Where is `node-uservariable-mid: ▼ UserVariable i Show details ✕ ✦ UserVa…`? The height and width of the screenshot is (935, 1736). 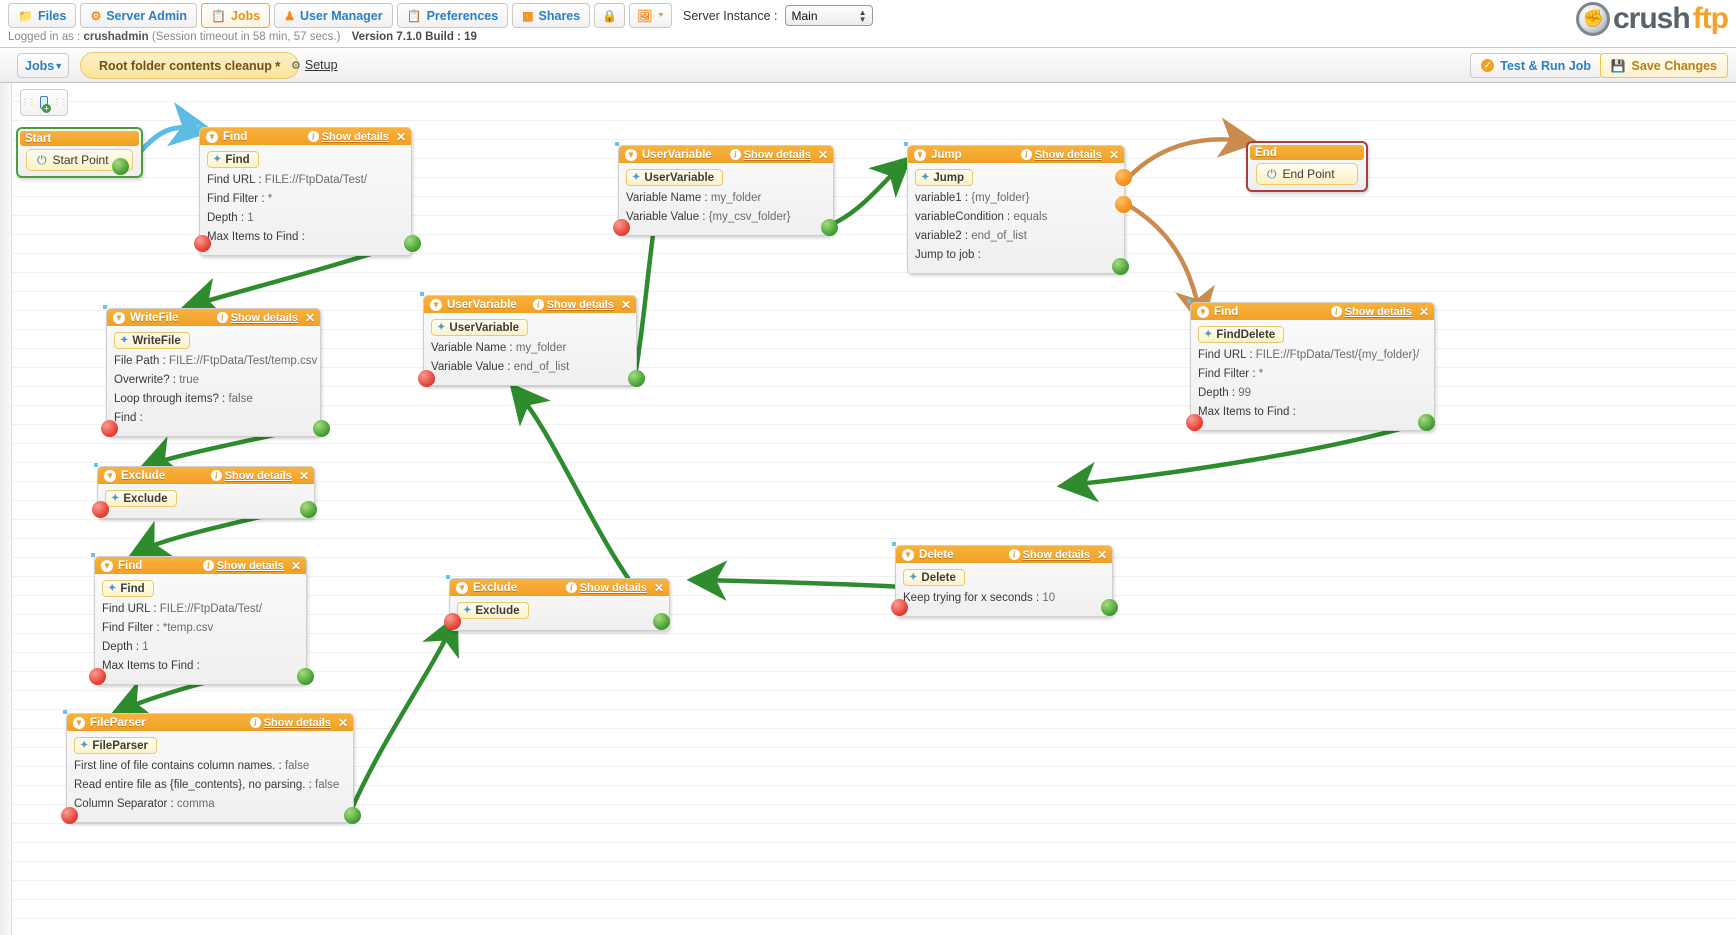 node-uservariable-mid: ▼ UserVariable i Show details ✕ ✦ UserVa… is located at coordinates (530, 340).